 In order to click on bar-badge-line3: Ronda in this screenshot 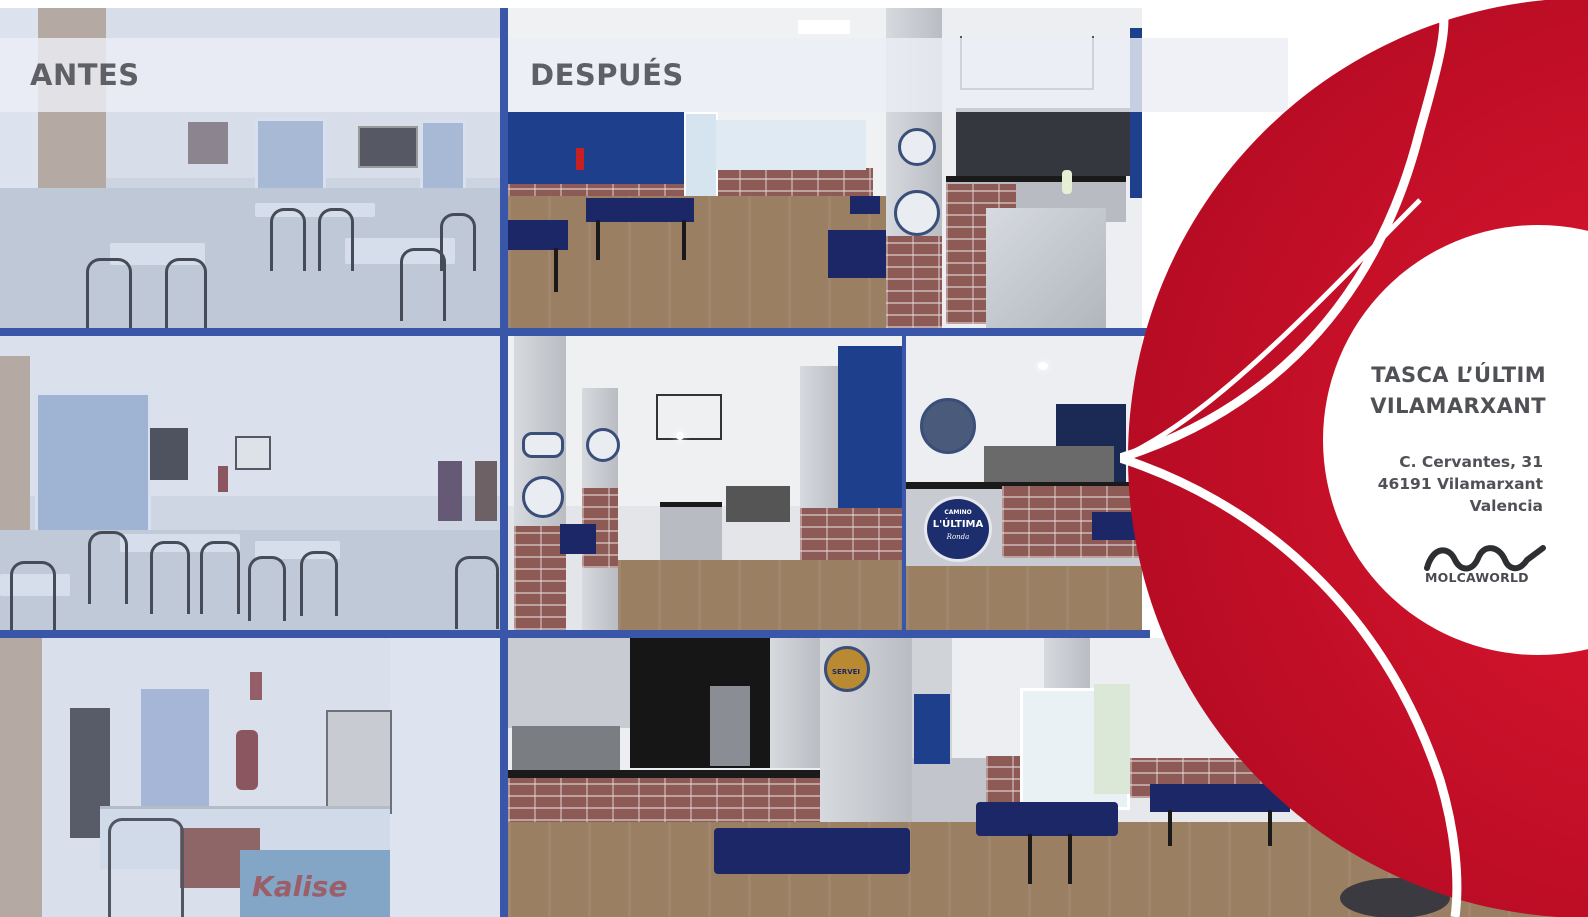, I will do `click(958, 537)`.